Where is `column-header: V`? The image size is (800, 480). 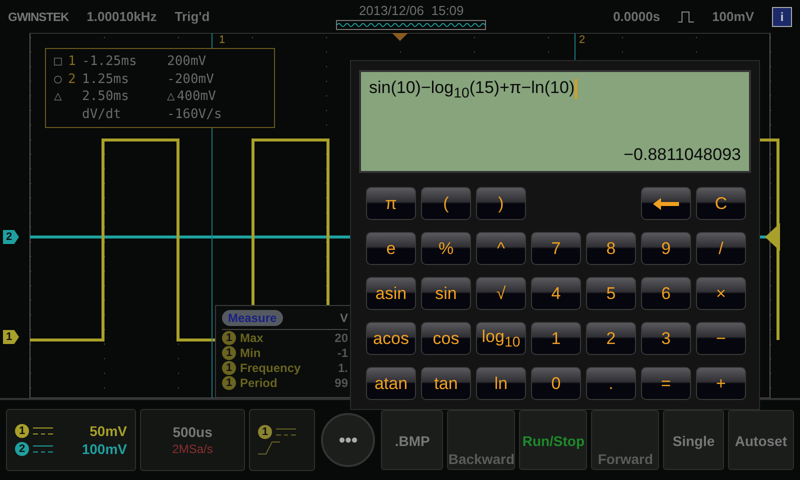 column-header: V is located at coordinates (344, 318).